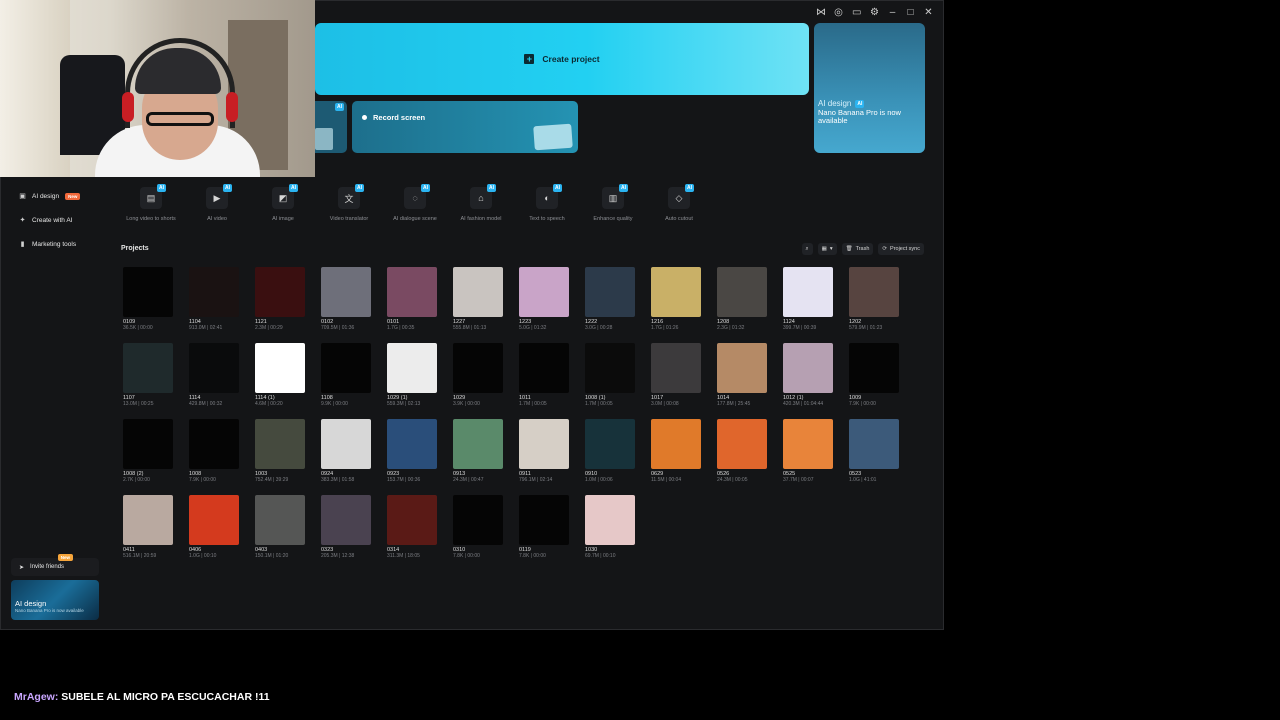  Describe the element at coordinates (613, 203) in the screenshot. I see `tool-enhance-quality: ▥ AI Enhance quality` at that location.